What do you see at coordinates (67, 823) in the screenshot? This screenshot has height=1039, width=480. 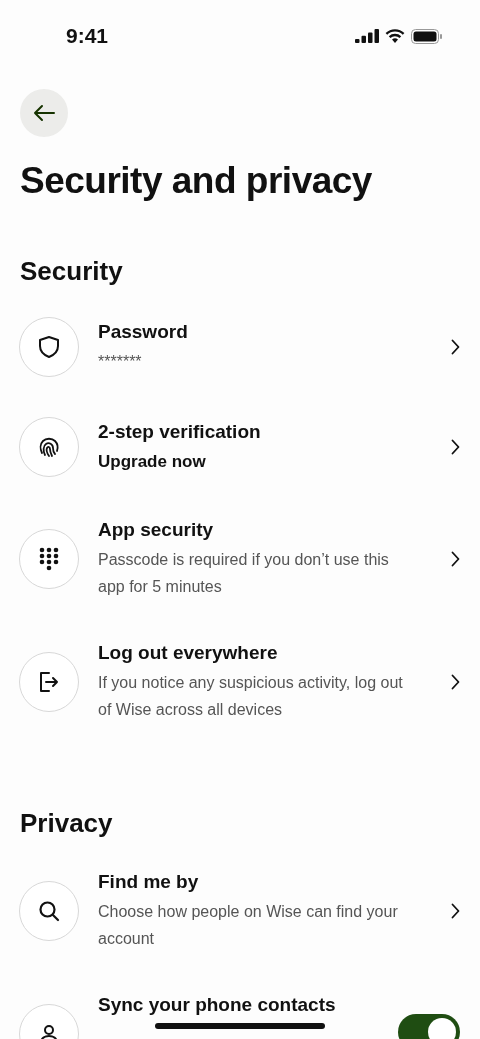 I see `section-heading: Privacy` at bounding box center [67, 823].